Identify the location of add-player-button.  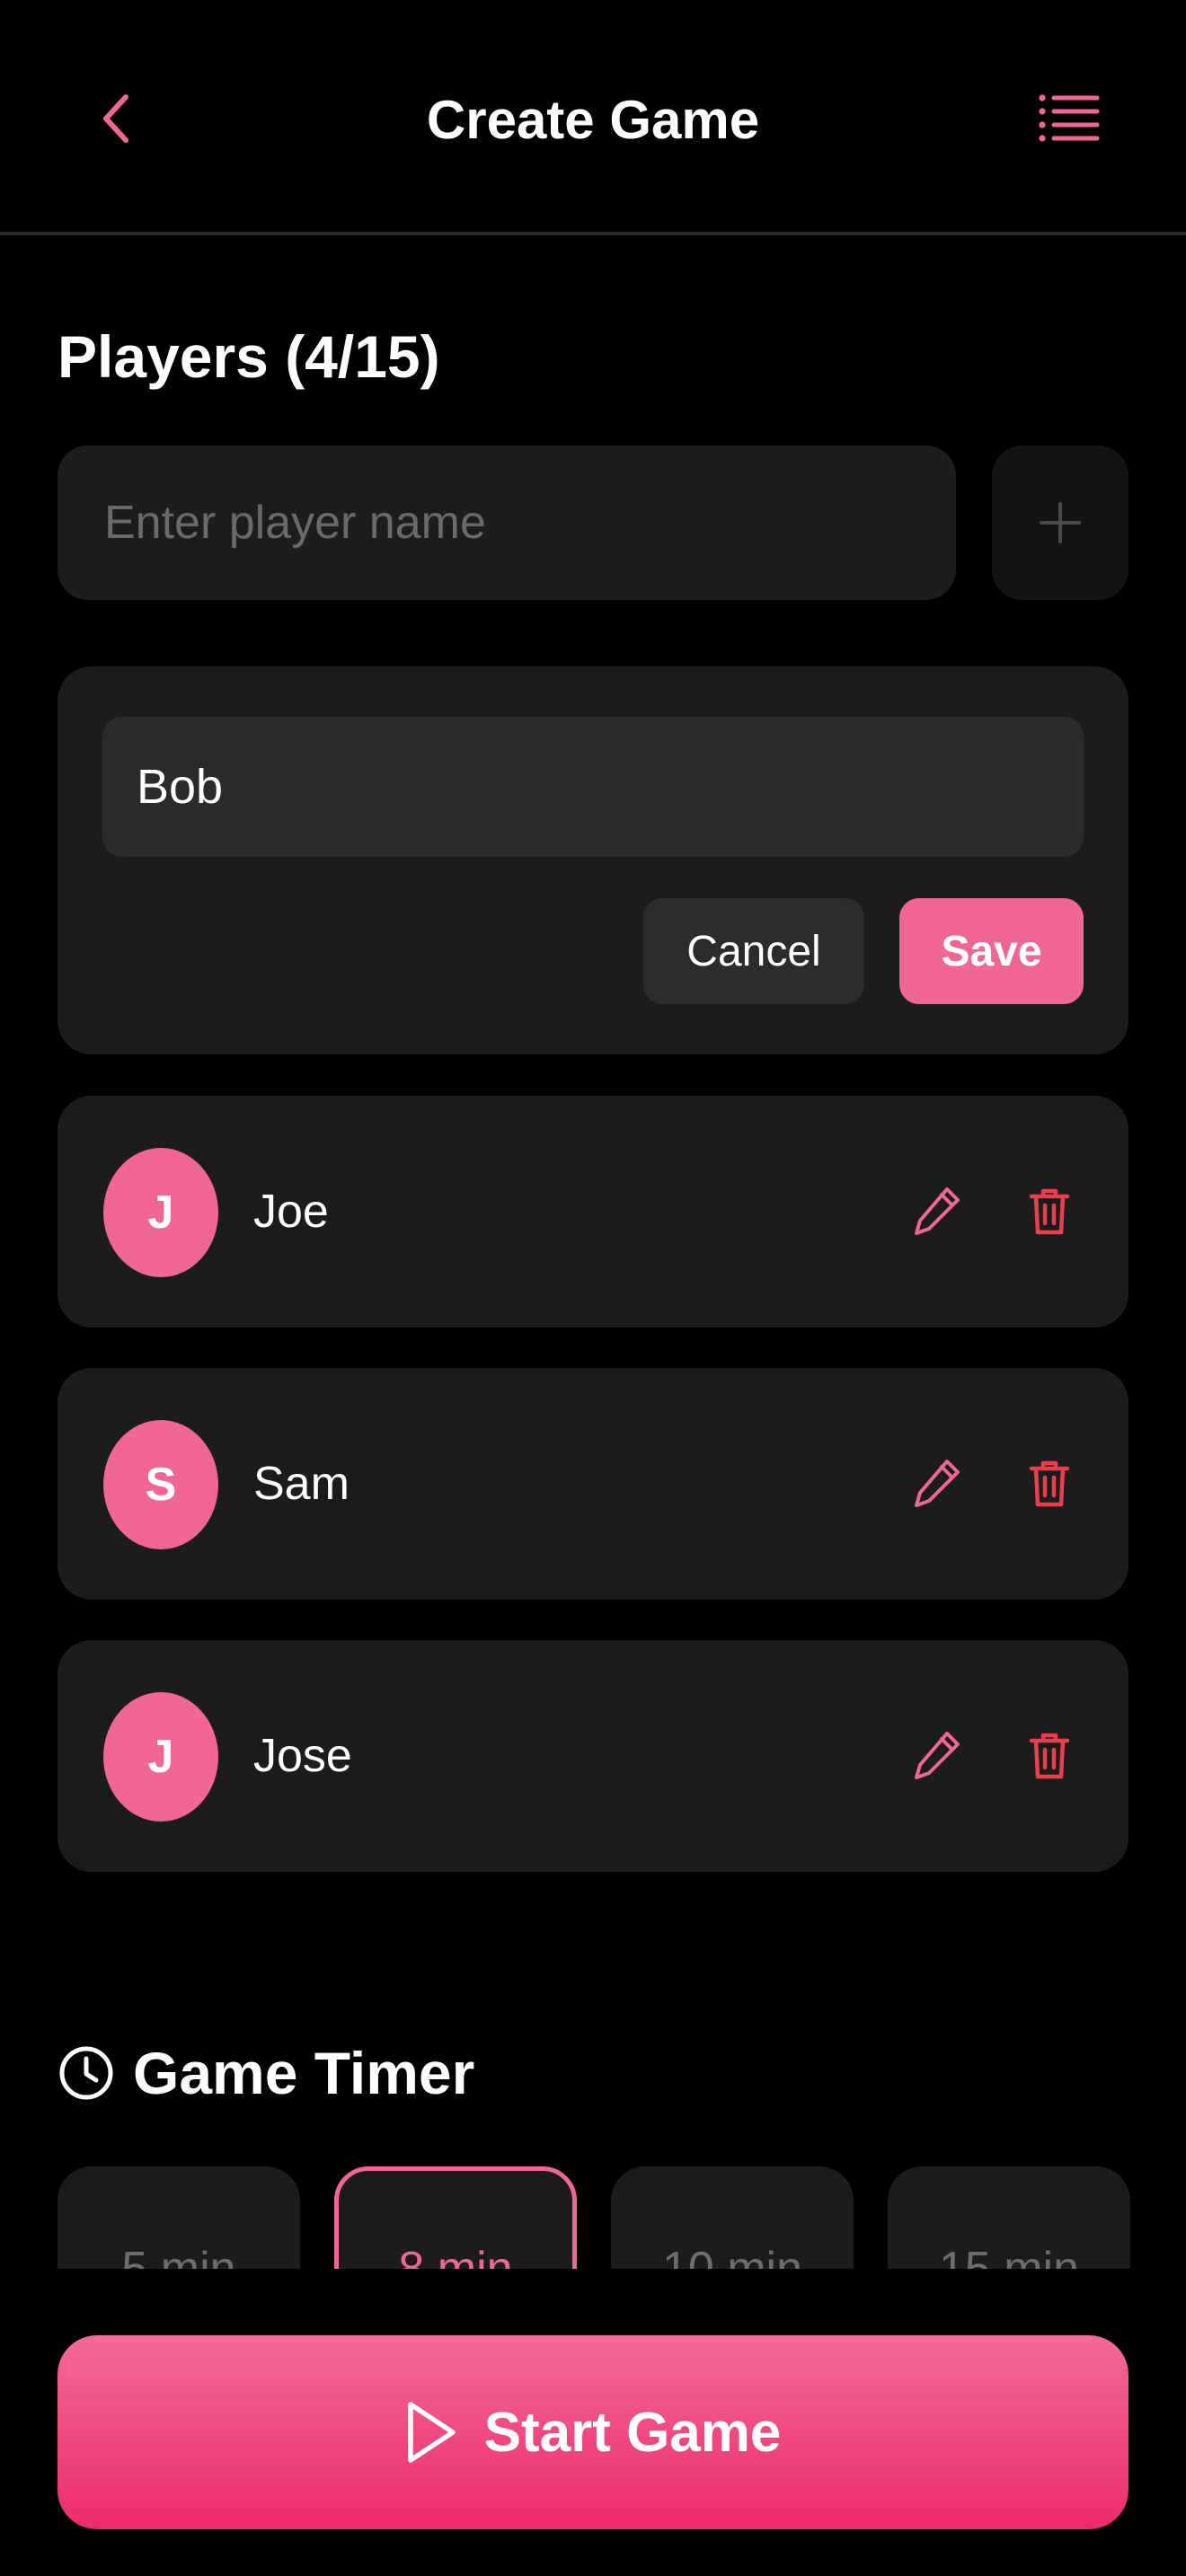
(1060, 523).